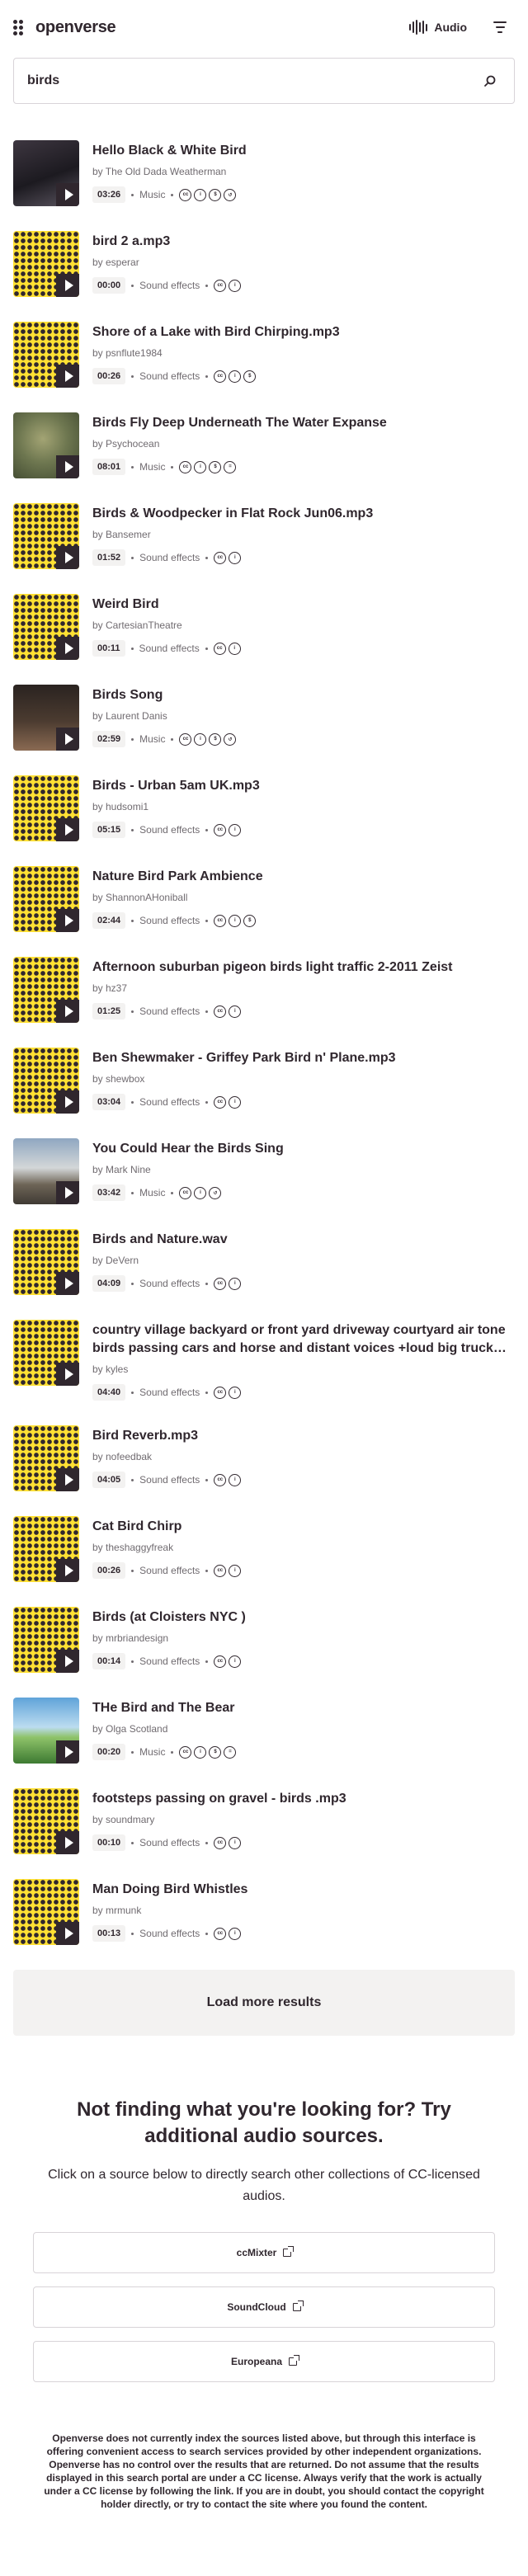 The width and height of the screenshot is (528, 2576). What do you see at coordinates (303, 1240) in the screenshot?
I see `audio-title: Birds and Nature.wav` at bounding box center [303, 1240].